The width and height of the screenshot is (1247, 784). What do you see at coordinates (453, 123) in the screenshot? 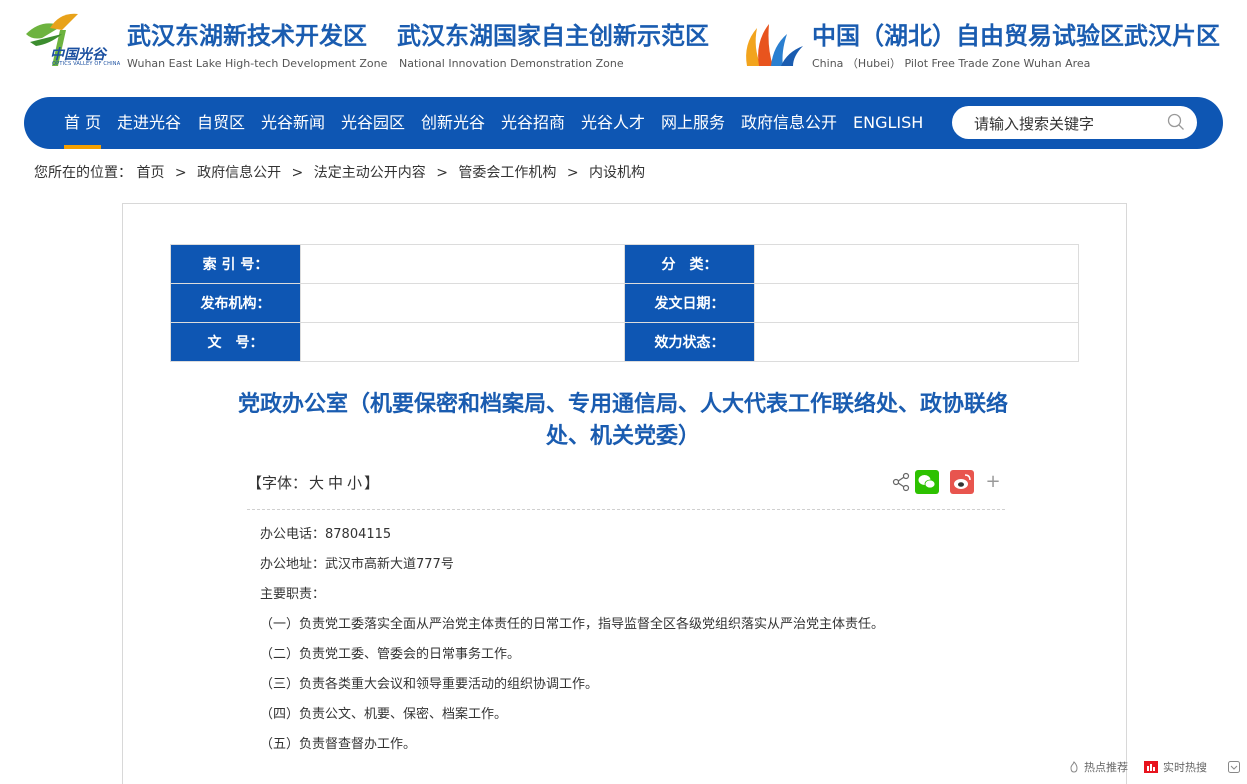
I see `nav-innovation: 创新光谷` at bounding box center [453, 123].